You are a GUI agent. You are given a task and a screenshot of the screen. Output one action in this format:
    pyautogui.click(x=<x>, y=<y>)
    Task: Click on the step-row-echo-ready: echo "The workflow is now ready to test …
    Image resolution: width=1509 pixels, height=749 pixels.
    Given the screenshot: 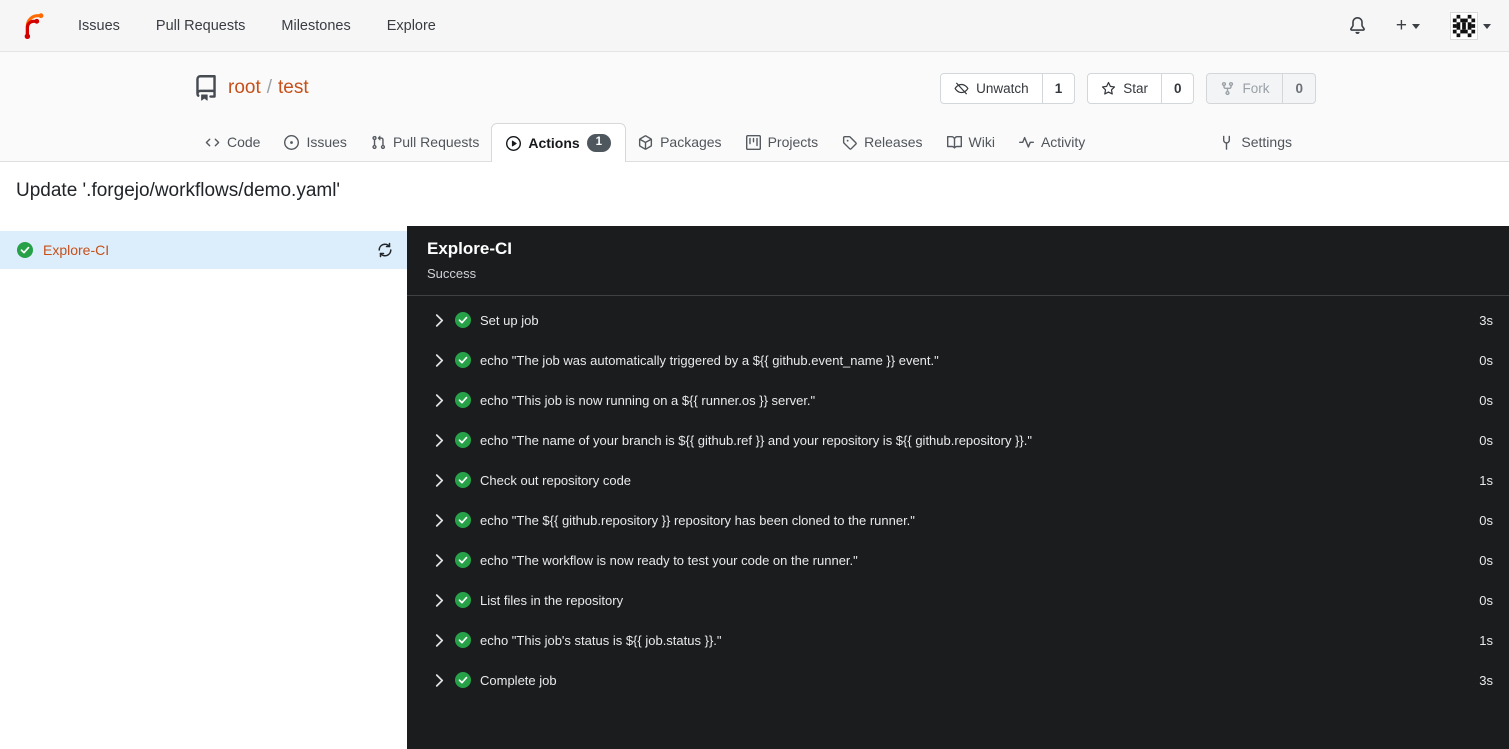 What is the action you would take?
    pyautogui.click(x=958, y=560)
    